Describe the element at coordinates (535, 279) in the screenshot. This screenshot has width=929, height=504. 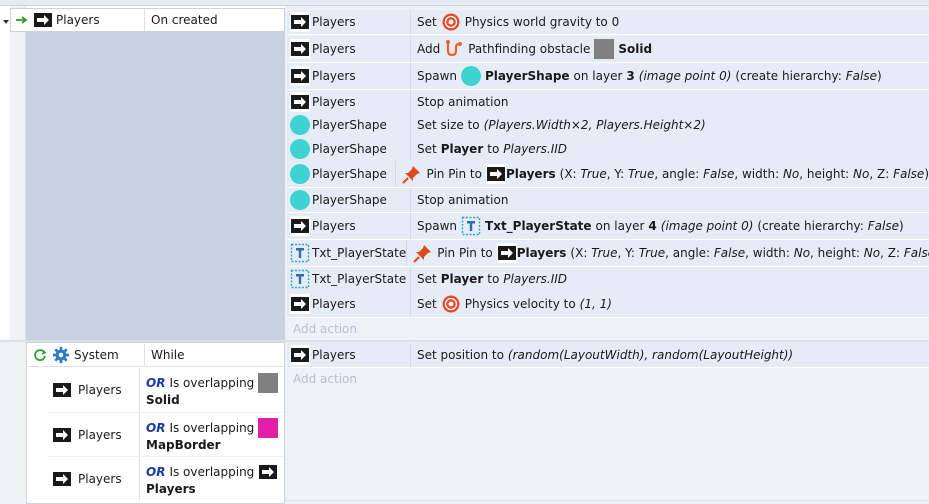
I see `action-value: Players.IID` at that location.